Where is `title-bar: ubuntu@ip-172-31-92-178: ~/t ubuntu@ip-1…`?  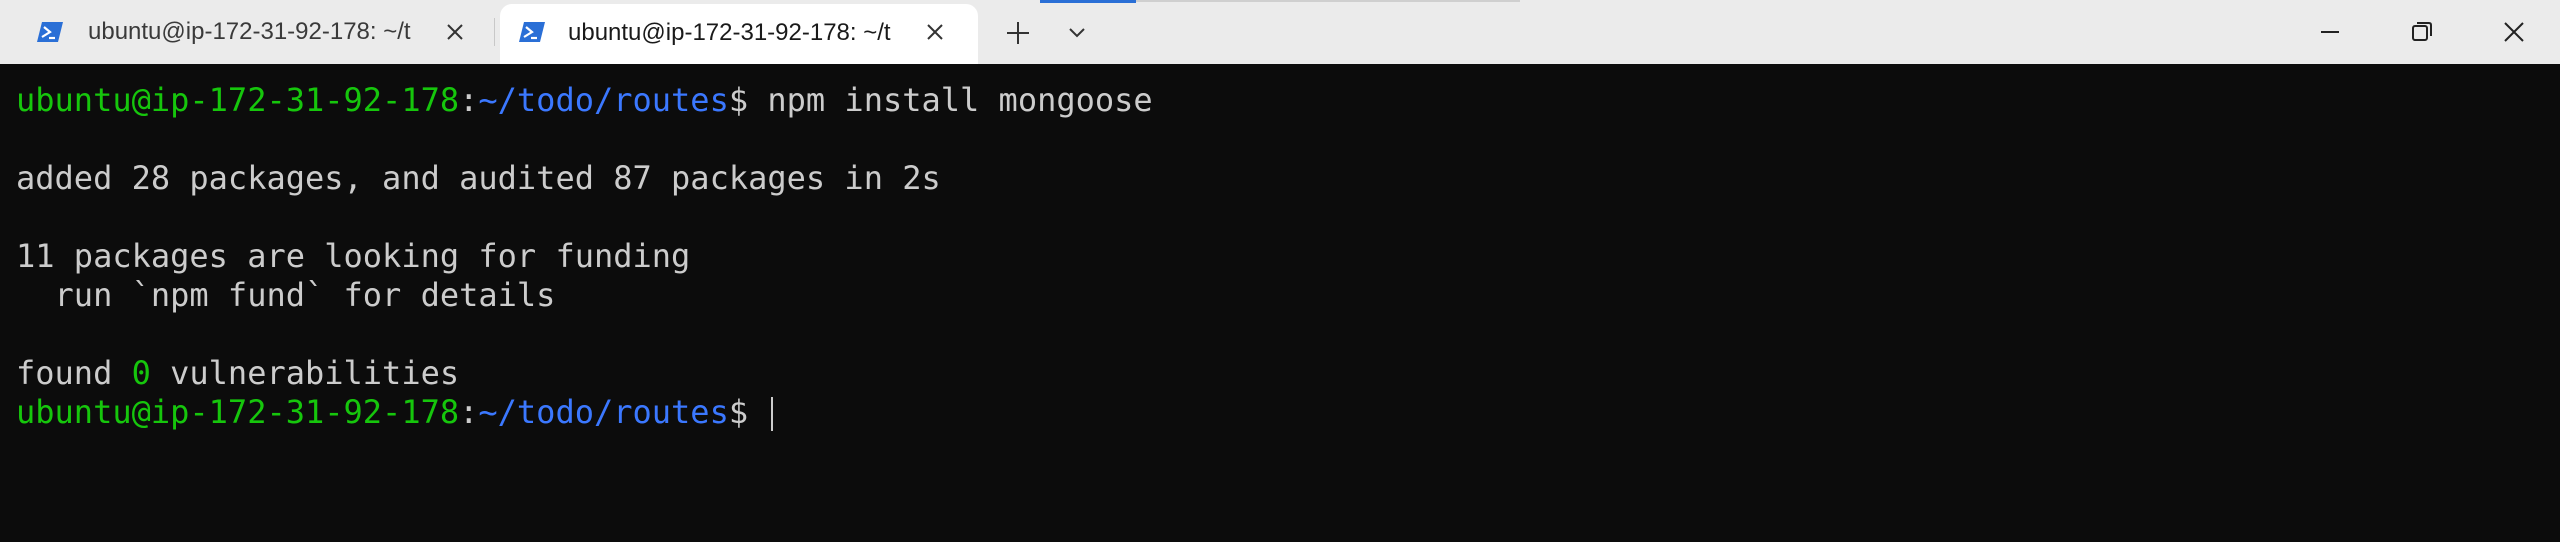
title-bar: ubuntu@ip-172-31-92-178: ~/t ubuntu@ip-1… is located at coordinates (1280, 32).